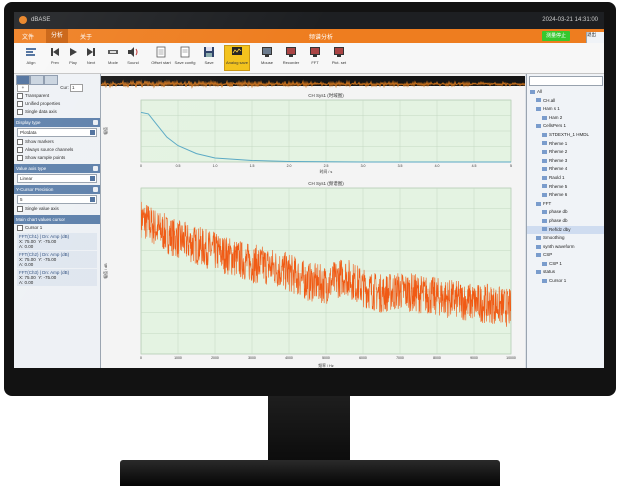 Image resolution: width=620 pixels, height=486 pixels. Describe the element at coordinates (57, 132) in the screenshot. I see `display-type-select: Plotdata` at that location.